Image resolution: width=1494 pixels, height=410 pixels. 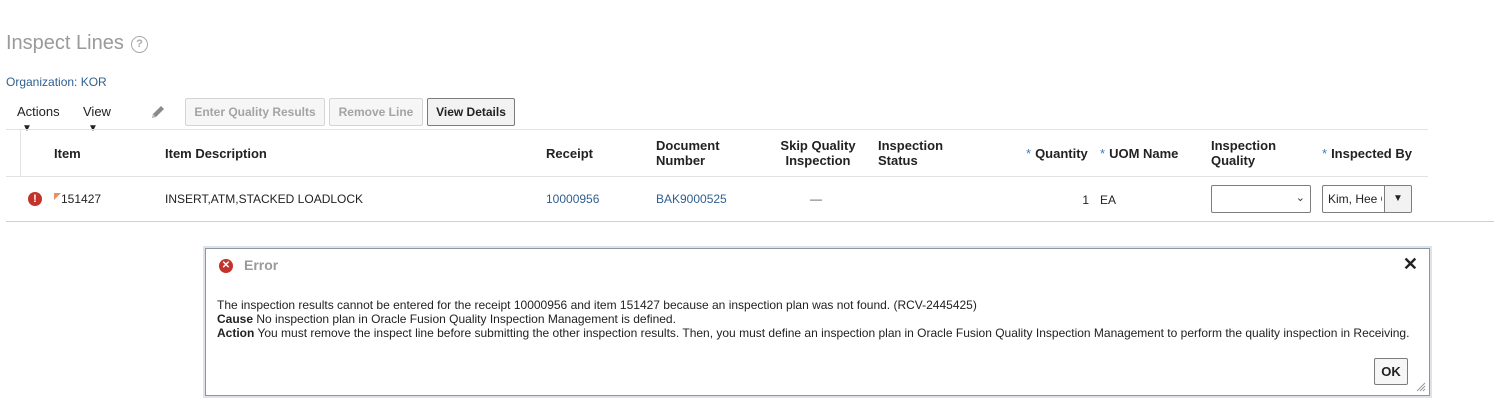 What do you see at coordinates (1371, 153) in the screenshot?
I see `header-label: Inspected By` at bounding box center [1371, 153].